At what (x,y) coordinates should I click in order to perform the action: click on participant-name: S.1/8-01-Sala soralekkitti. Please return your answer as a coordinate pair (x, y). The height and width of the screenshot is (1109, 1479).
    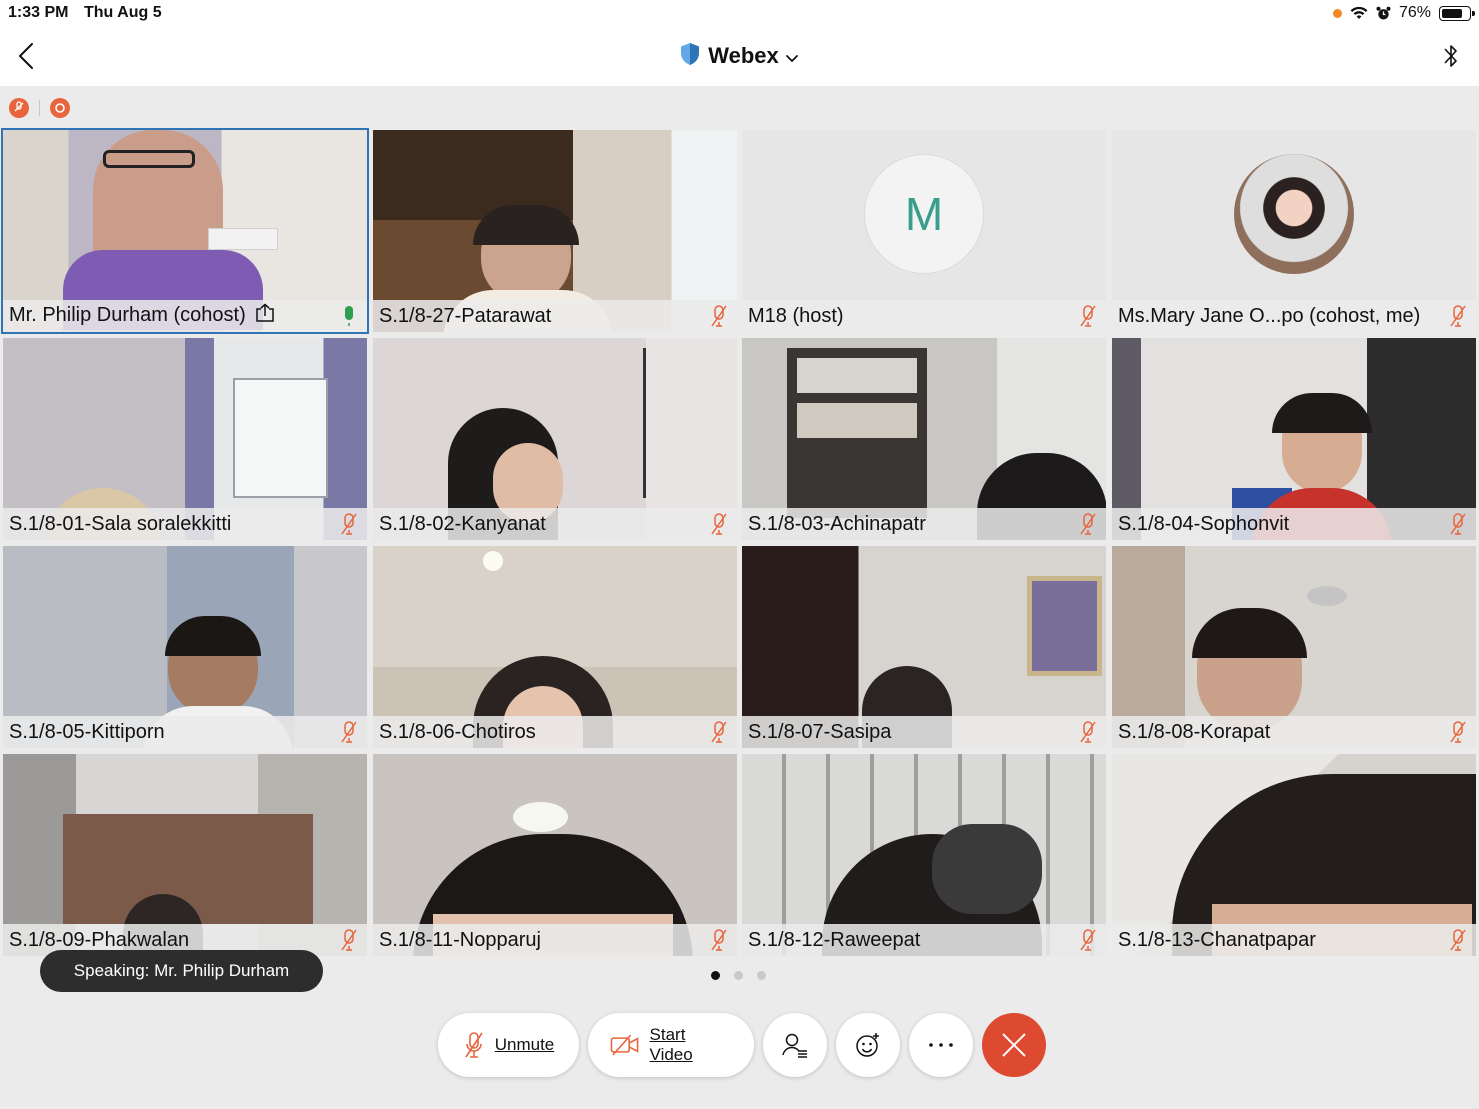
    Looking at the image, I should click on (120, 523).